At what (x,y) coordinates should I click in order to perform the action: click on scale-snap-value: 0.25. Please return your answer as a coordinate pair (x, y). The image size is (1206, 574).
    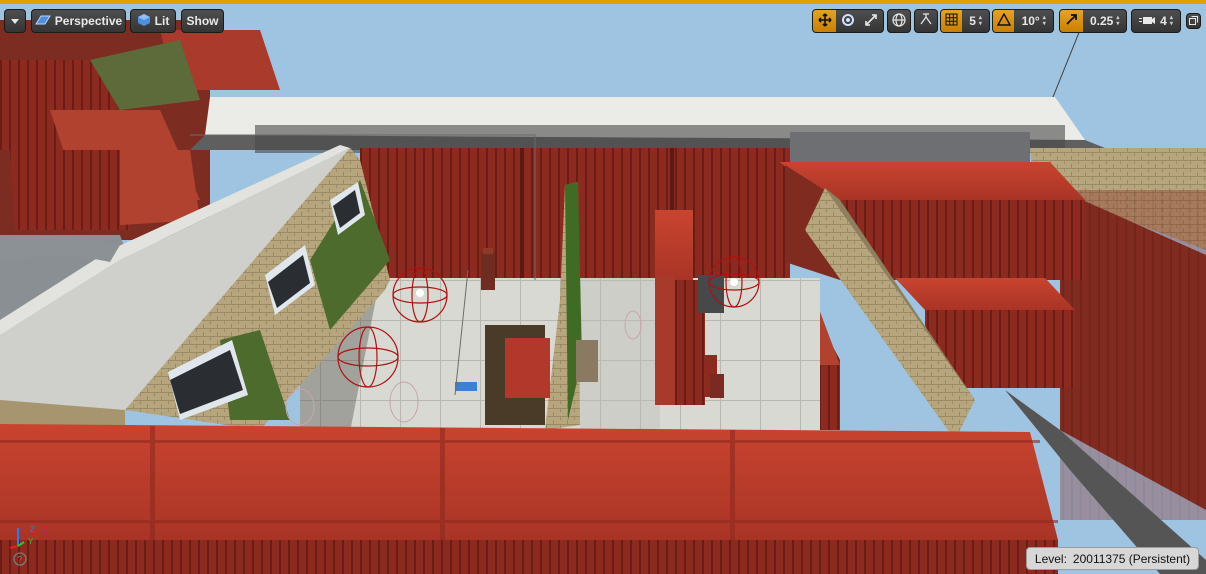
    Looking at the image, I should click on (1101, 21).